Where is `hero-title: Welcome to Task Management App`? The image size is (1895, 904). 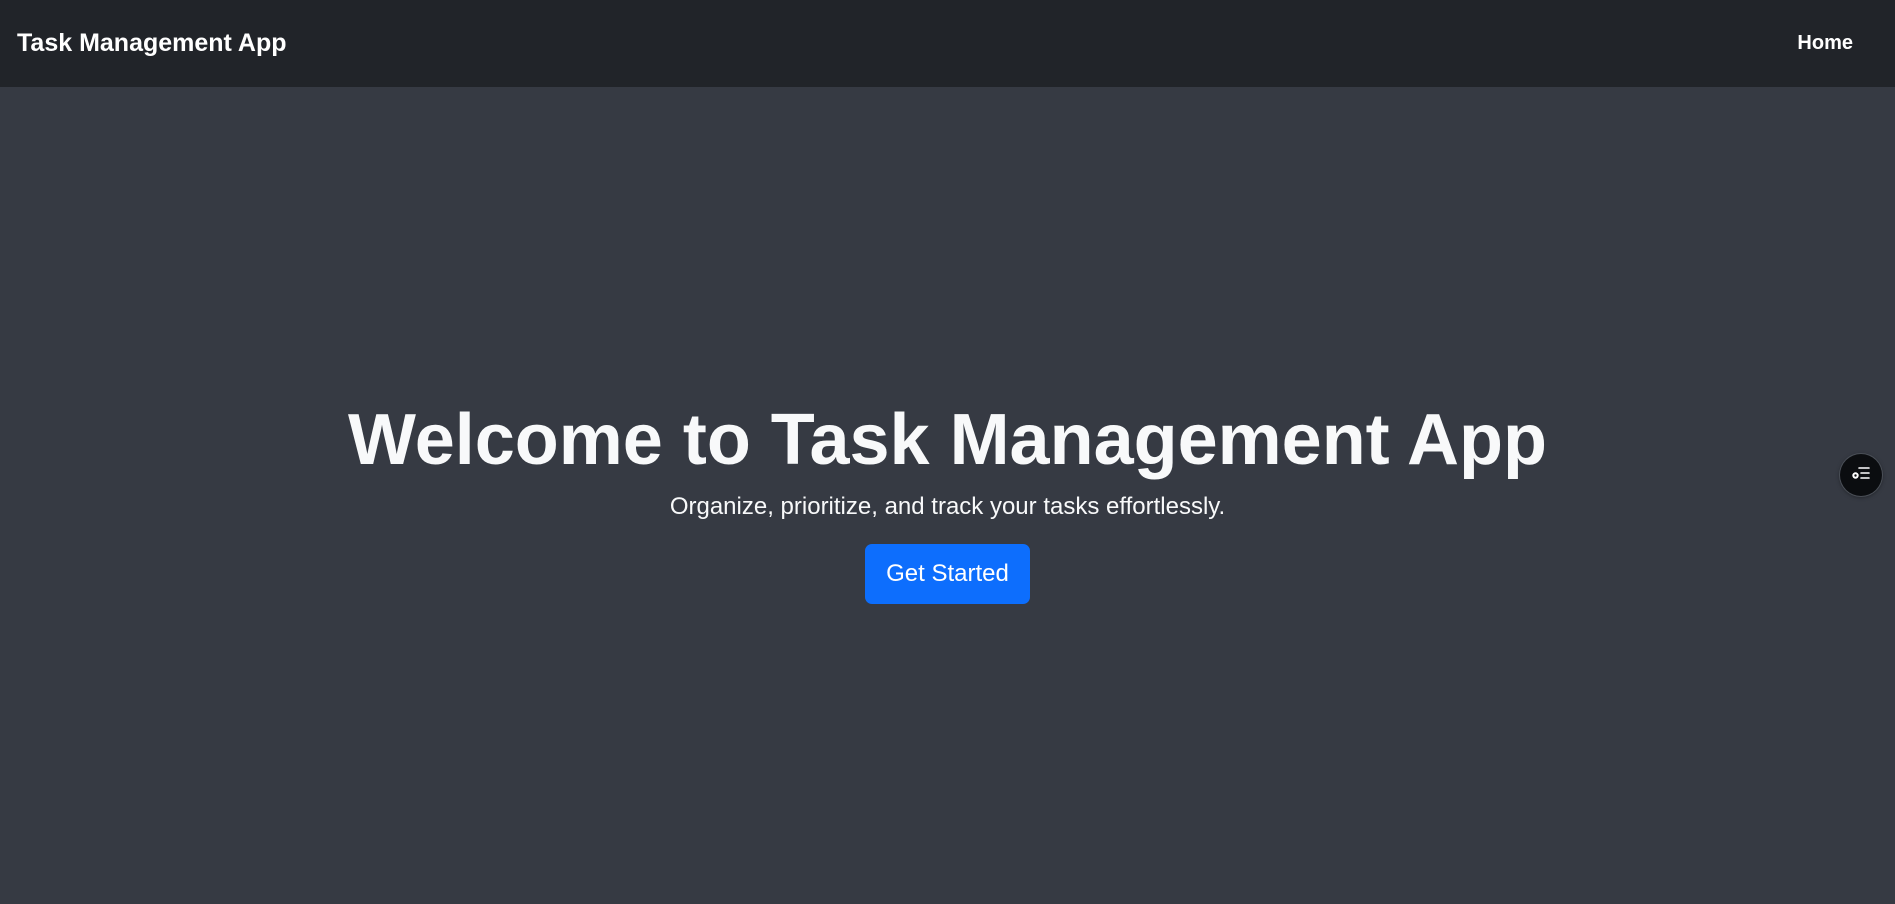
hero-title: Welcome to Task Management App is located at coordinates (947, 439).